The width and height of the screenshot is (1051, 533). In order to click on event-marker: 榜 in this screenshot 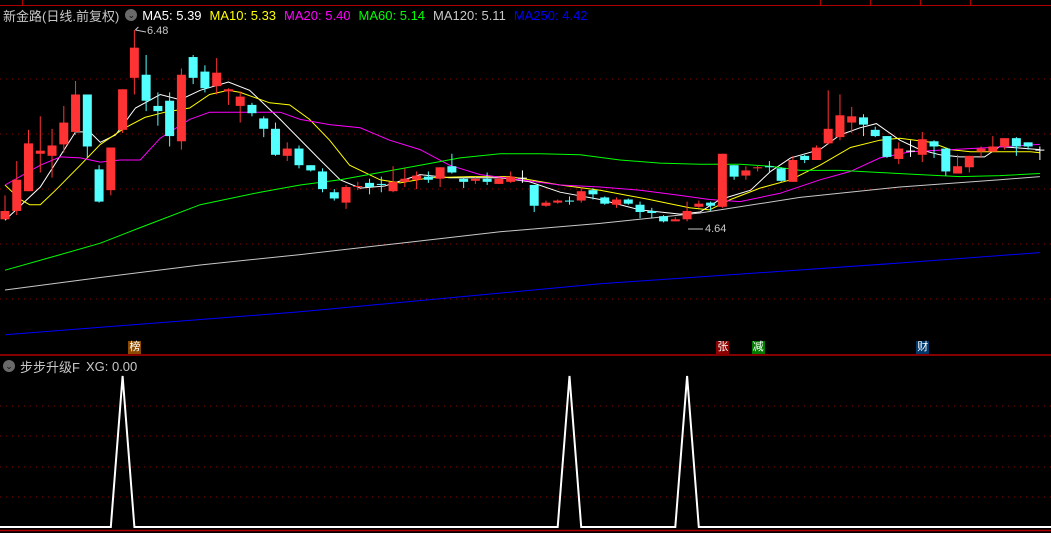, I will do `click(135, 347)`.